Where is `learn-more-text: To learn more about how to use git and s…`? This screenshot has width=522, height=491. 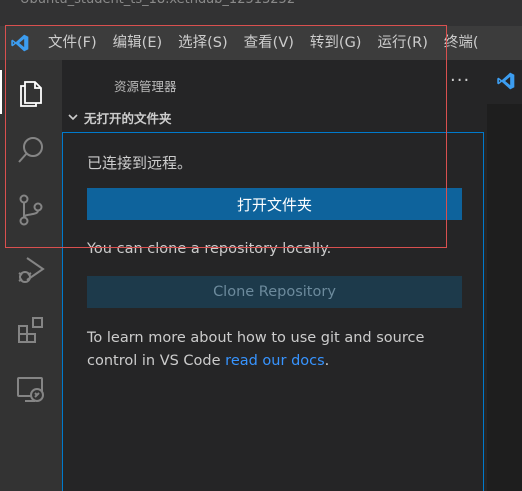 learn-more-text: To learn more about how to use git and s… is located at coordinates (267, 350).